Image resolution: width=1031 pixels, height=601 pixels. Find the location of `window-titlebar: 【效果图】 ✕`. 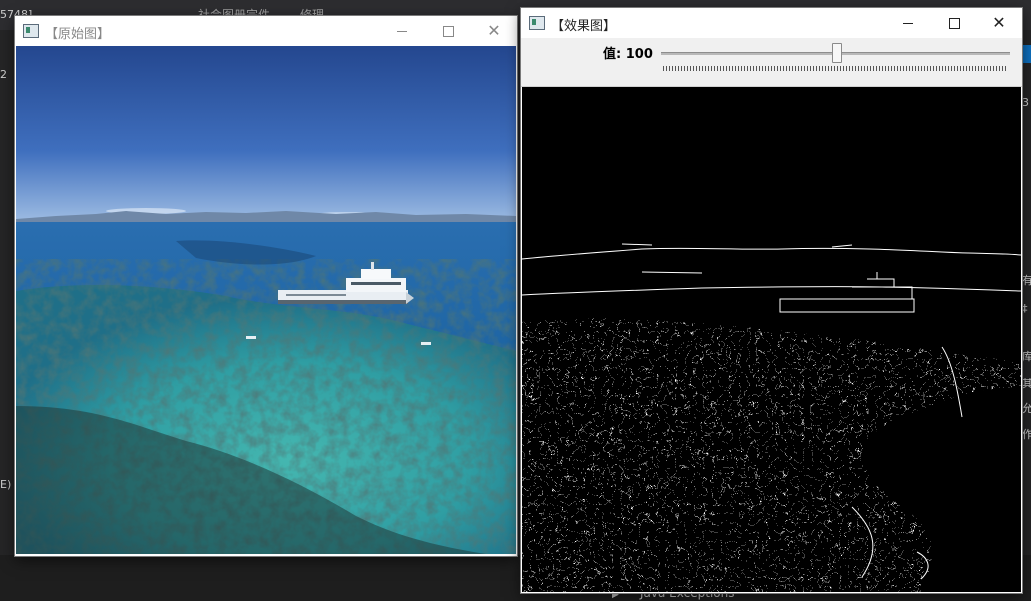

window-titlebar: 【效果图】 ✕ is located at coordinates (771, 23).